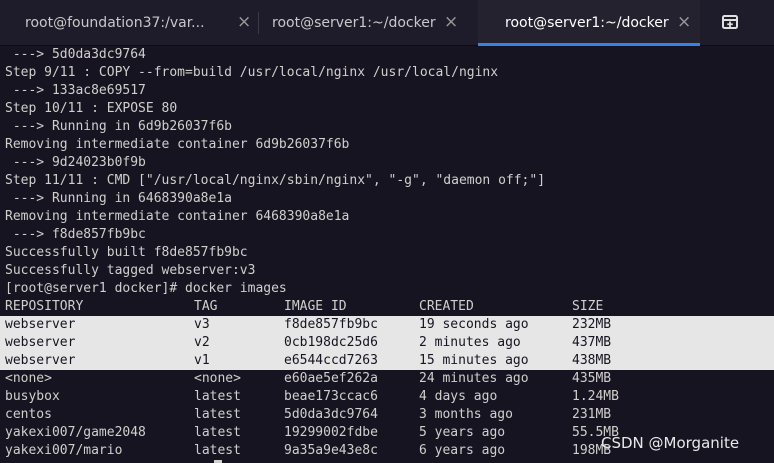  I want to click on table-header-cell: CREATED, so click(446, 306).